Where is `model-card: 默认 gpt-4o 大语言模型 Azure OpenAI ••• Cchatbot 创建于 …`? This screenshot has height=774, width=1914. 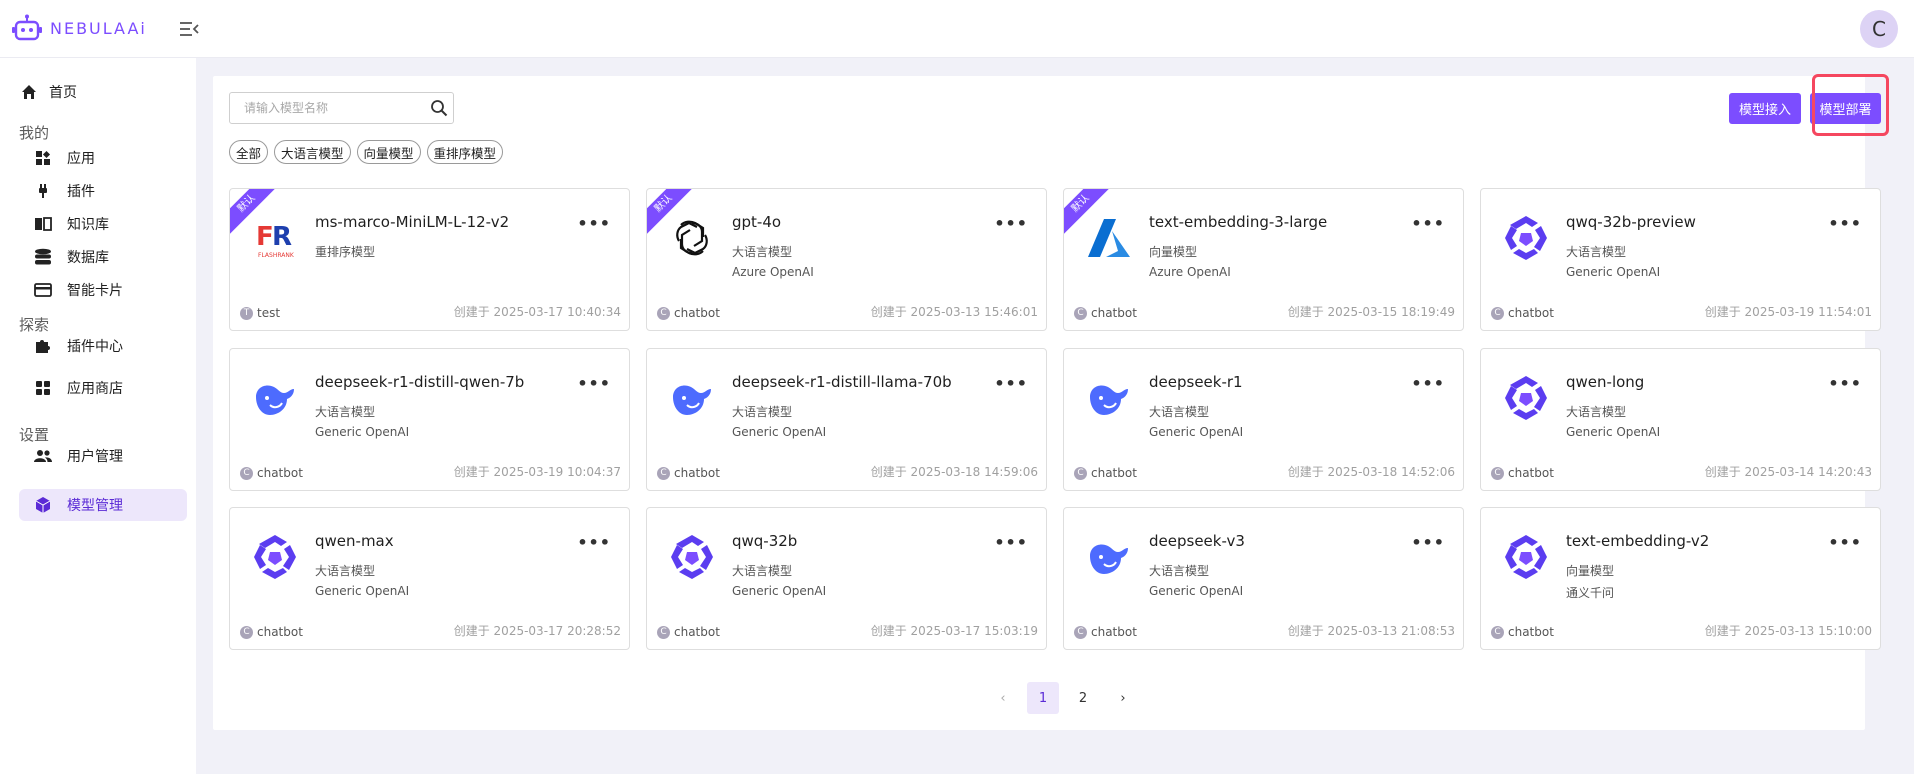
model-card: 默认 gpt-4o 大语言模型 Azure OpenAI ••• Cchatbot 创建于 … is located at coordinates (846, 259).